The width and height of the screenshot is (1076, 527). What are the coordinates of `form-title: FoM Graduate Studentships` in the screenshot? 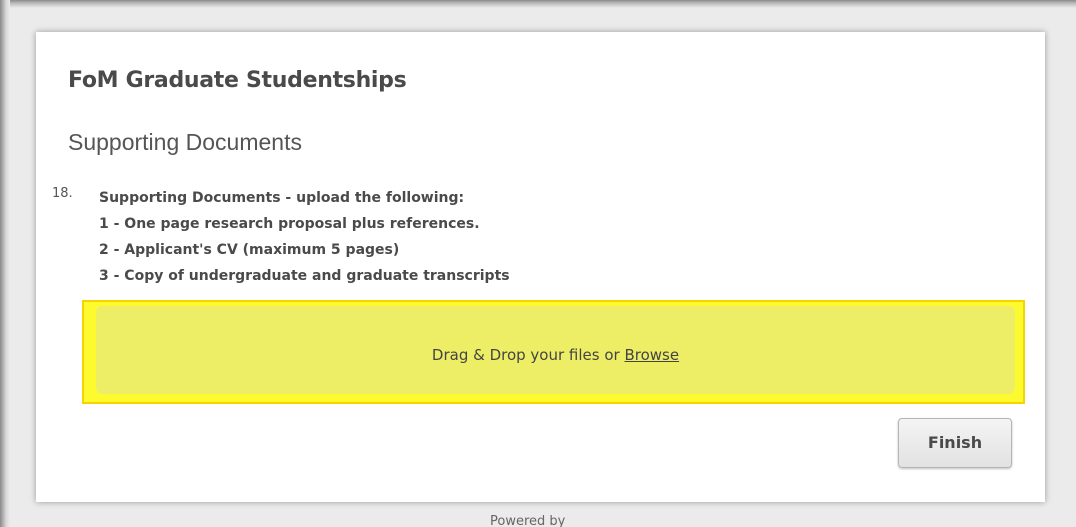 It's located at (237, 80).